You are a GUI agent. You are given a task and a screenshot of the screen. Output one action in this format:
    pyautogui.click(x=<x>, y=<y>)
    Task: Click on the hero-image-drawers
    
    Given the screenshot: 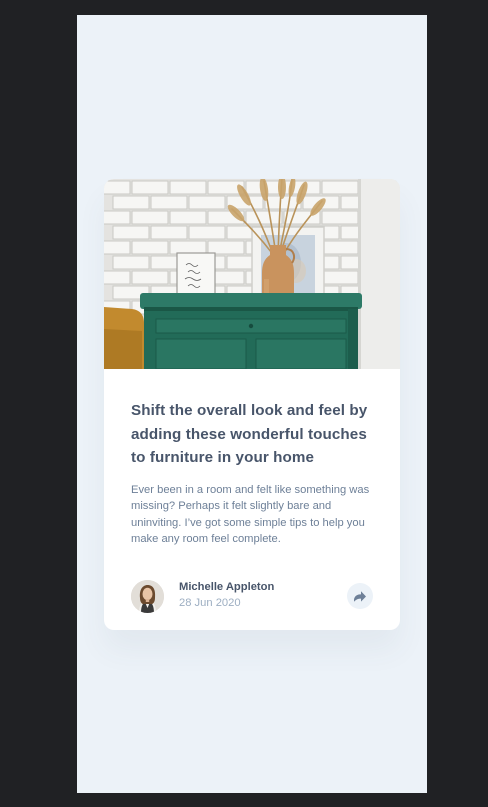 What is the action you would take?
    pyautogui.click(x=252, y=274)
    